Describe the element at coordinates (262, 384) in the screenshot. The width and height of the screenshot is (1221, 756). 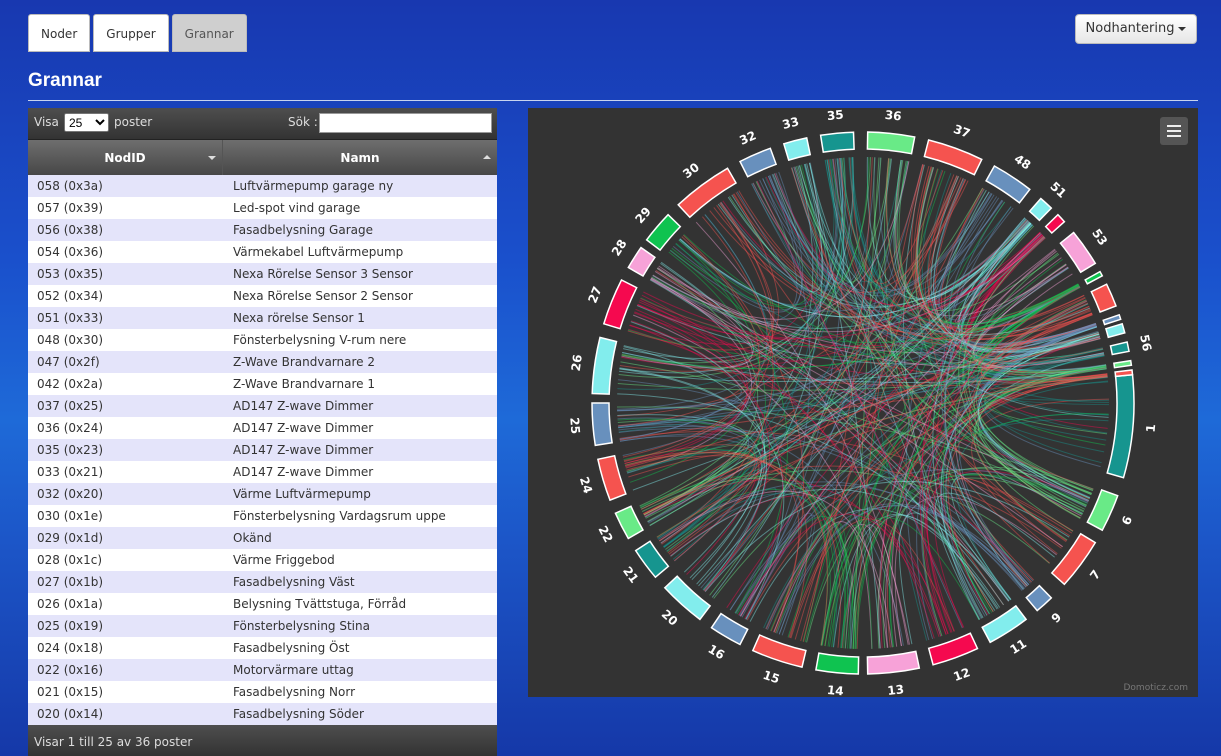
I see `table-row: 042 (0x2a) Z-Wave Brandvarnare 1` at that location.